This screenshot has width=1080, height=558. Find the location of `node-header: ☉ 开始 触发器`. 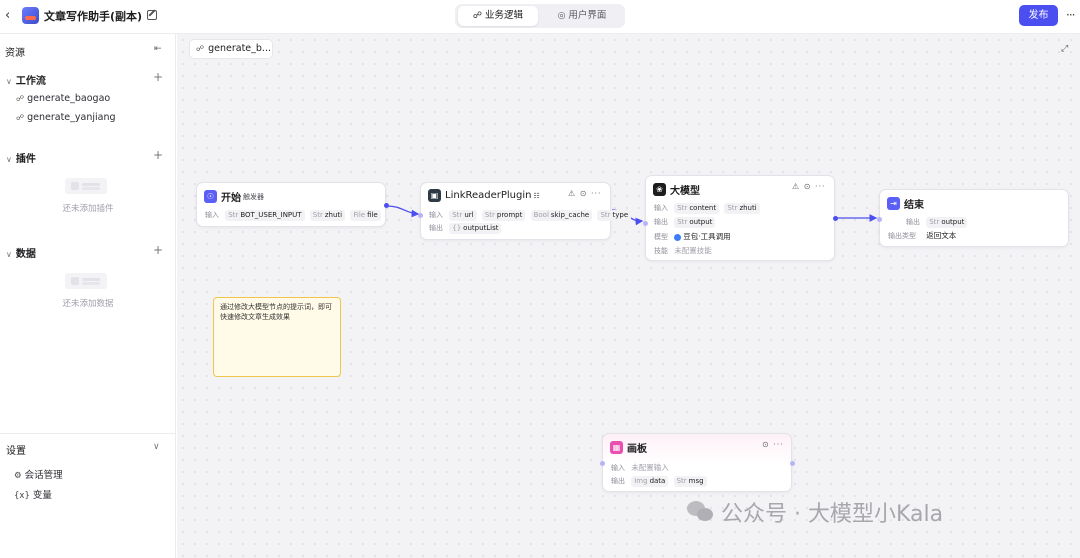

node-header: ☉ 开始 触发器 is located at coordinates (234, 196).